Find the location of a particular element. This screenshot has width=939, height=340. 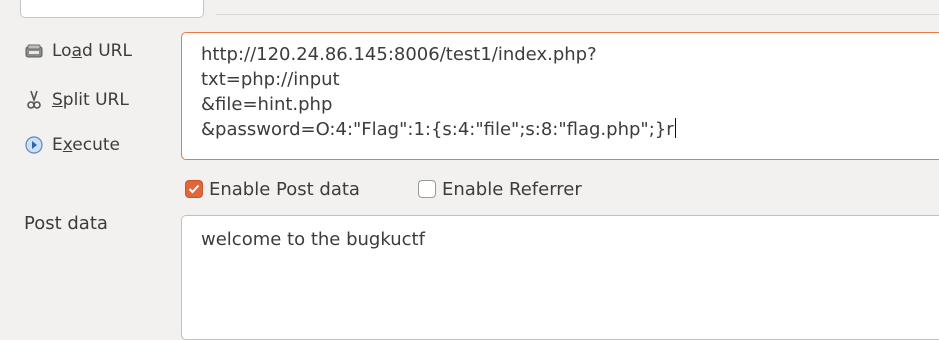

load-url-label: Load URL is located at coordinates (92, 51).